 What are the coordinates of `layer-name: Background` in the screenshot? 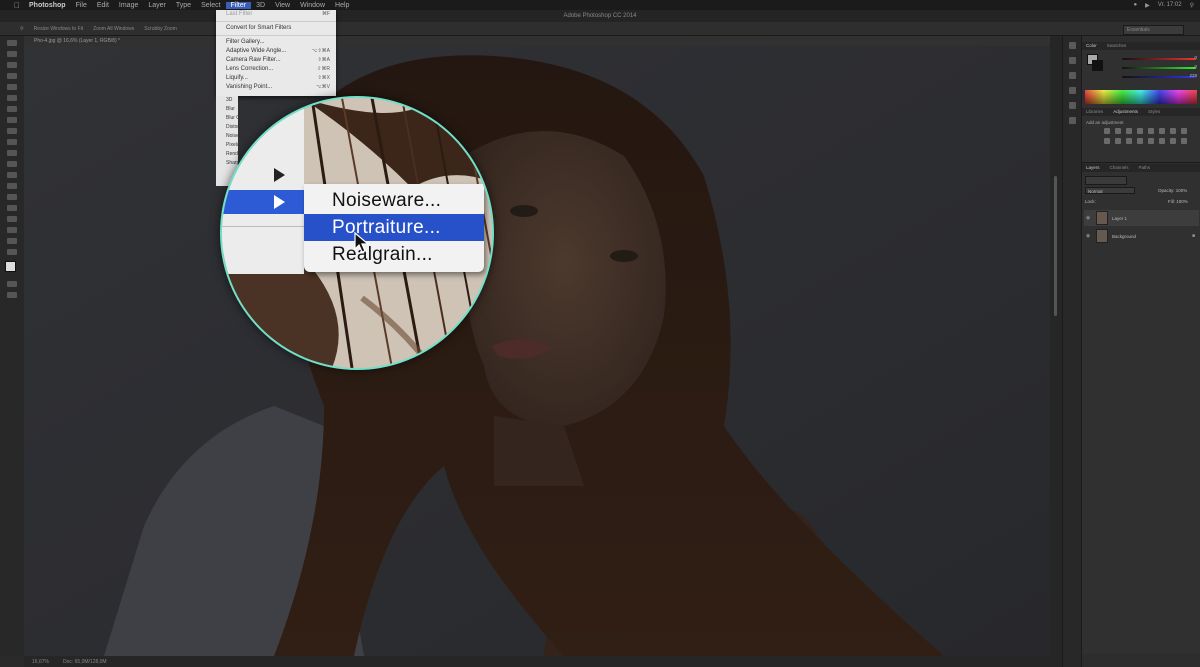 It's located at (1124, 236).